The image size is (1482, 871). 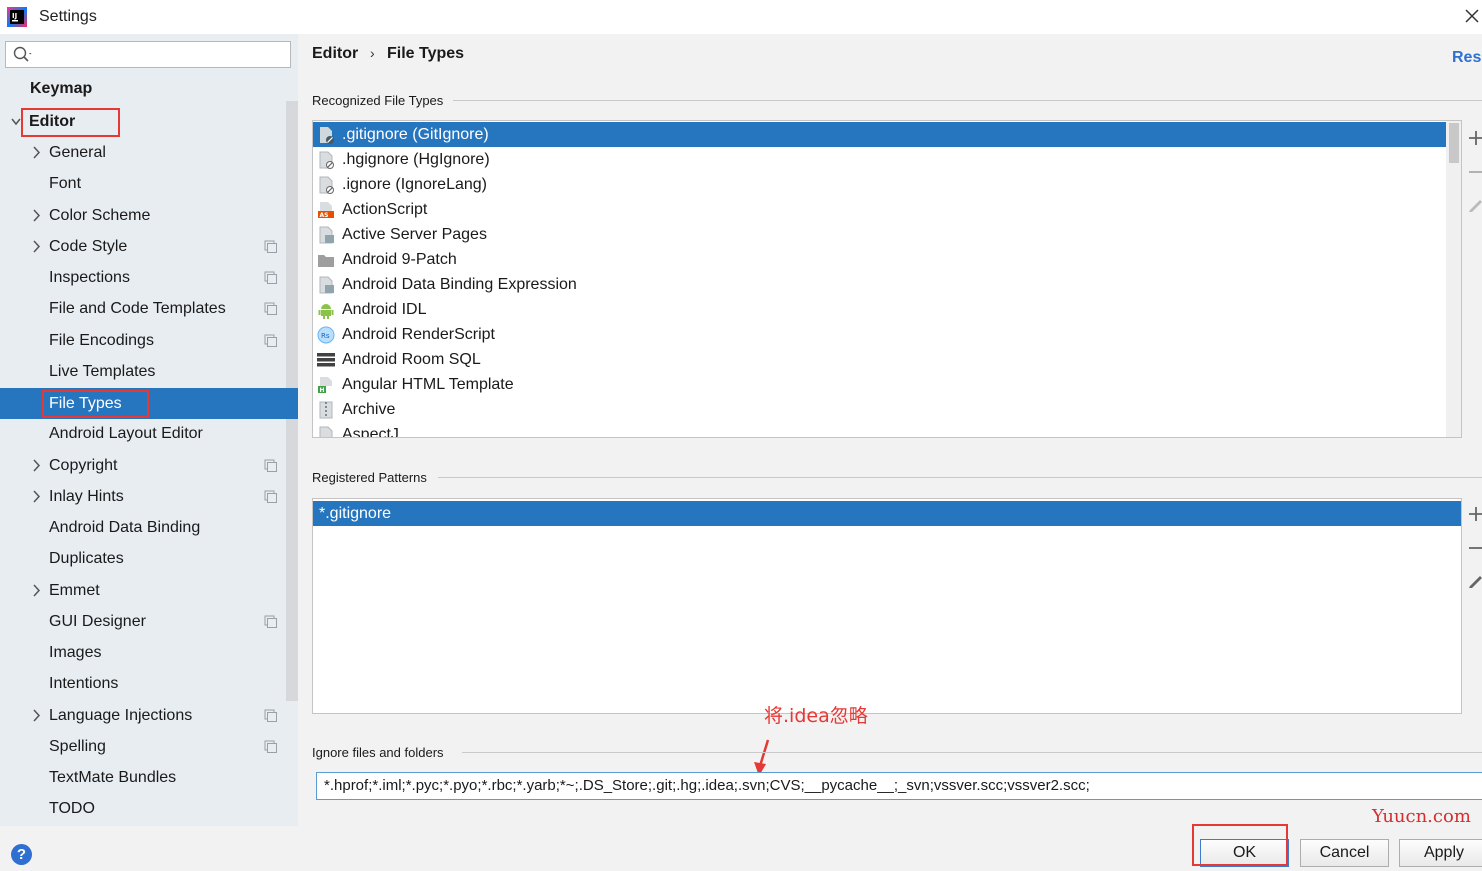 I want to click on tree-item-file-encodings: File Encodings, so click(x=149, y=340).